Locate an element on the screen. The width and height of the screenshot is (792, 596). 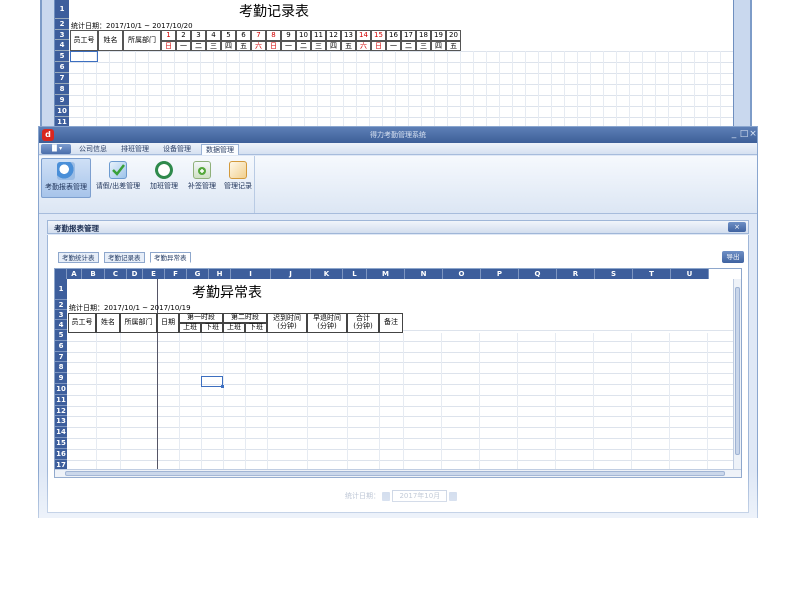
row-header: 7 is located at coordinates (61, 357).